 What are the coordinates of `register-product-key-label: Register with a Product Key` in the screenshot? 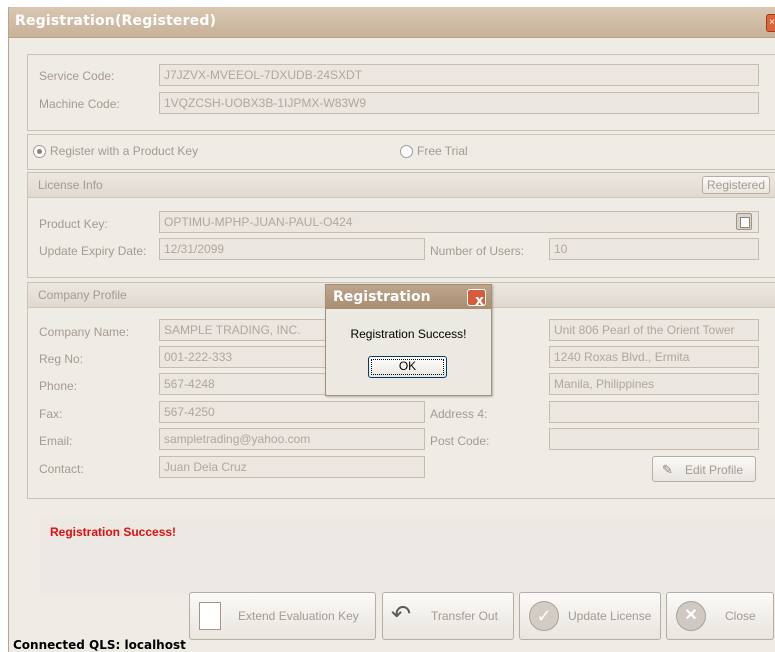 It's located at (124, 151).